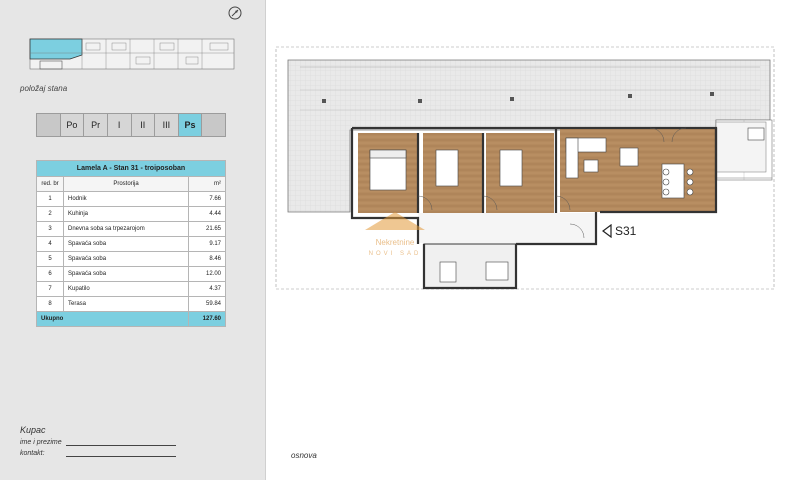 Image resolution: width=792 pixels, height=480 pixels. What do you see at coordinates (112, 319) in the screenshot?
I see `total-label: Ukupno` at bounding box center [112, 319].